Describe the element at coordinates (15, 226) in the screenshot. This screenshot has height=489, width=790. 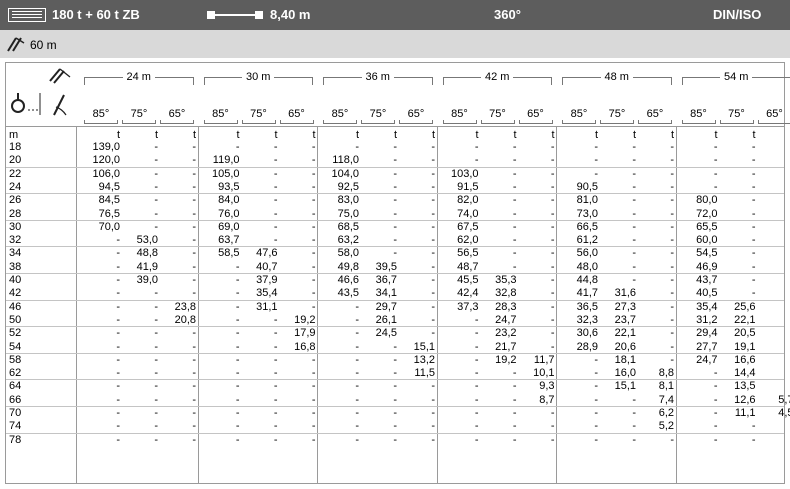
I see `radius-cell: 30` at that location.